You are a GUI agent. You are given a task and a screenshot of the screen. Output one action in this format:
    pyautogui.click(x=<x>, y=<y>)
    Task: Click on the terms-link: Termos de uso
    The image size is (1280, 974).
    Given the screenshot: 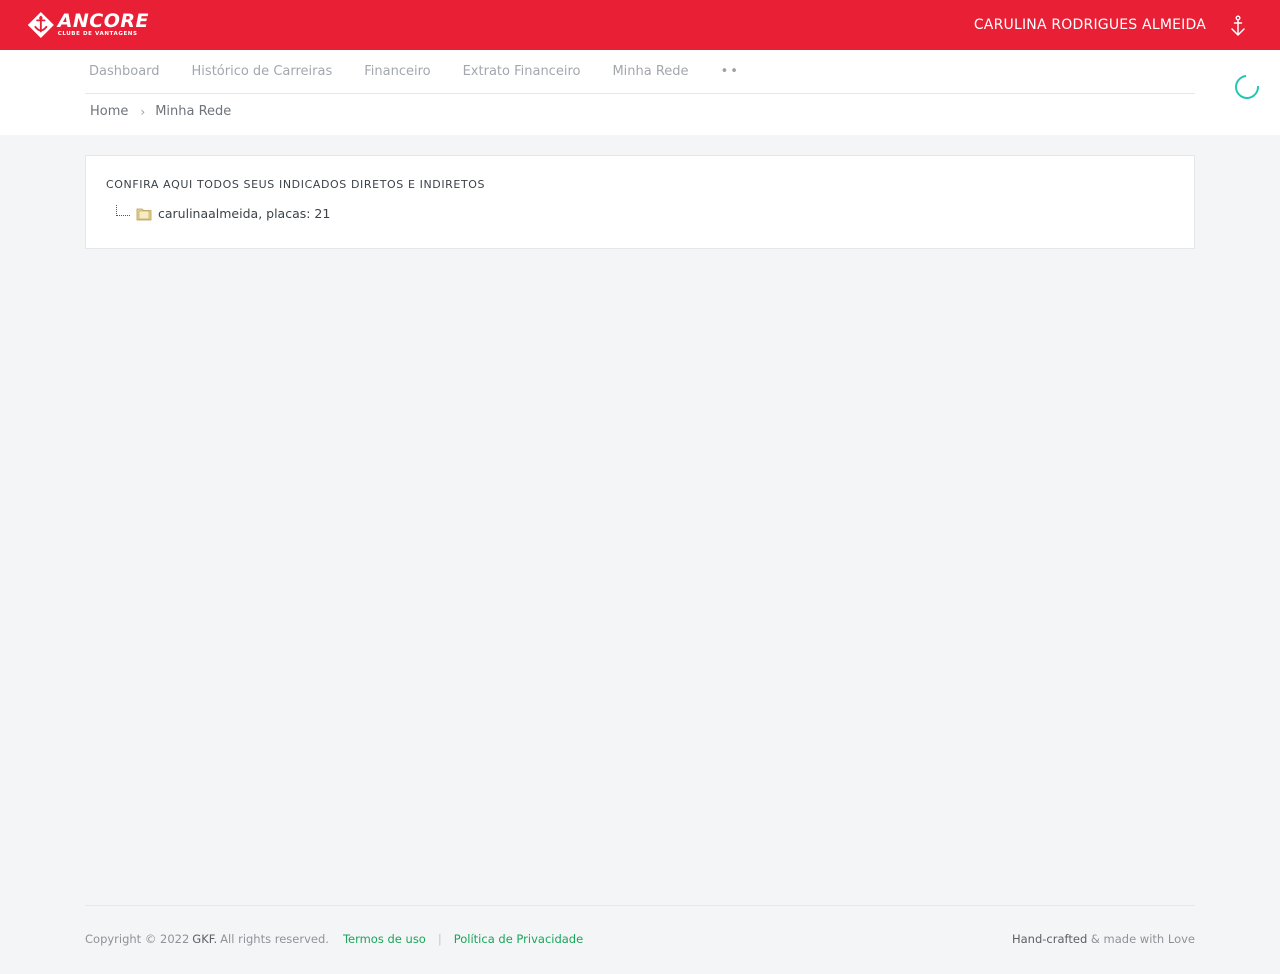 What is the action you would take?
    pyautogui.click(x=384, y=939)
    